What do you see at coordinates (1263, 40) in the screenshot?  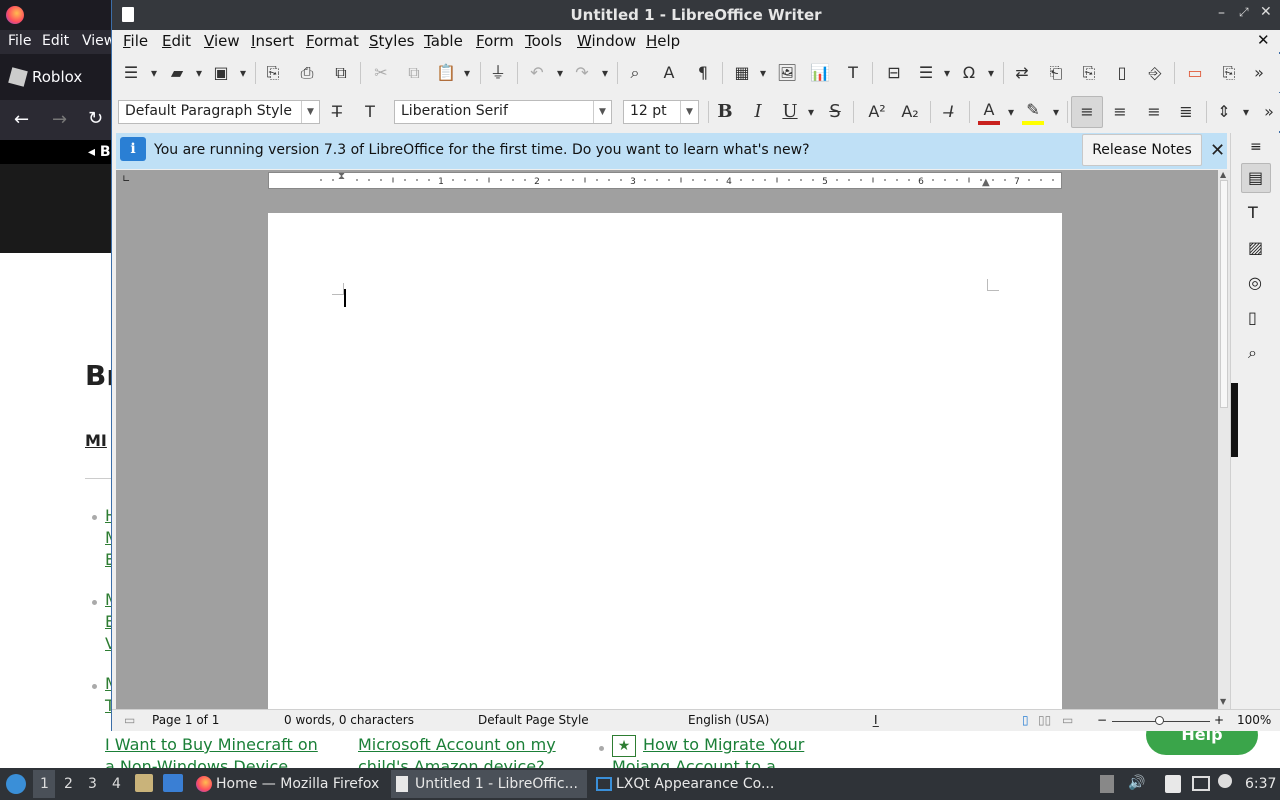 I see `close-document-icon: ✕` at bounding box center [1263, 40].